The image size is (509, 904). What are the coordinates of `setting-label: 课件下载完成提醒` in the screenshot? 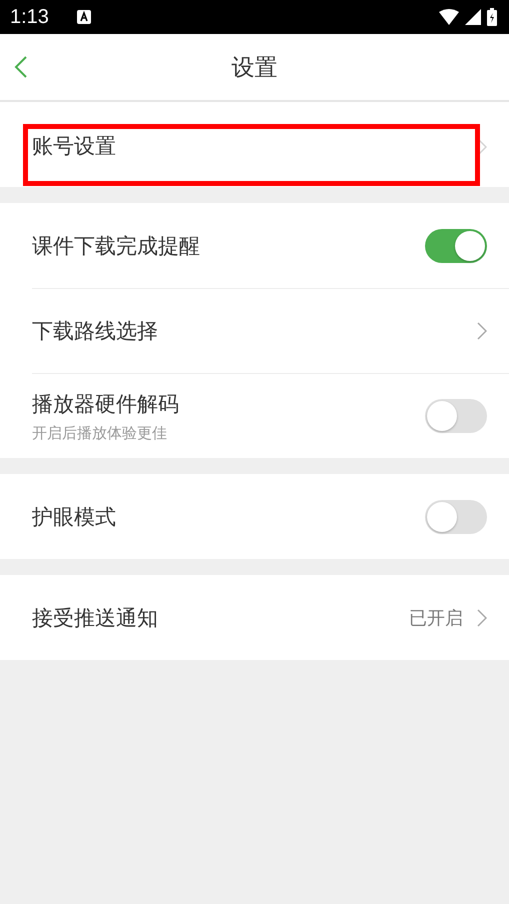 It's located at (116, 246).